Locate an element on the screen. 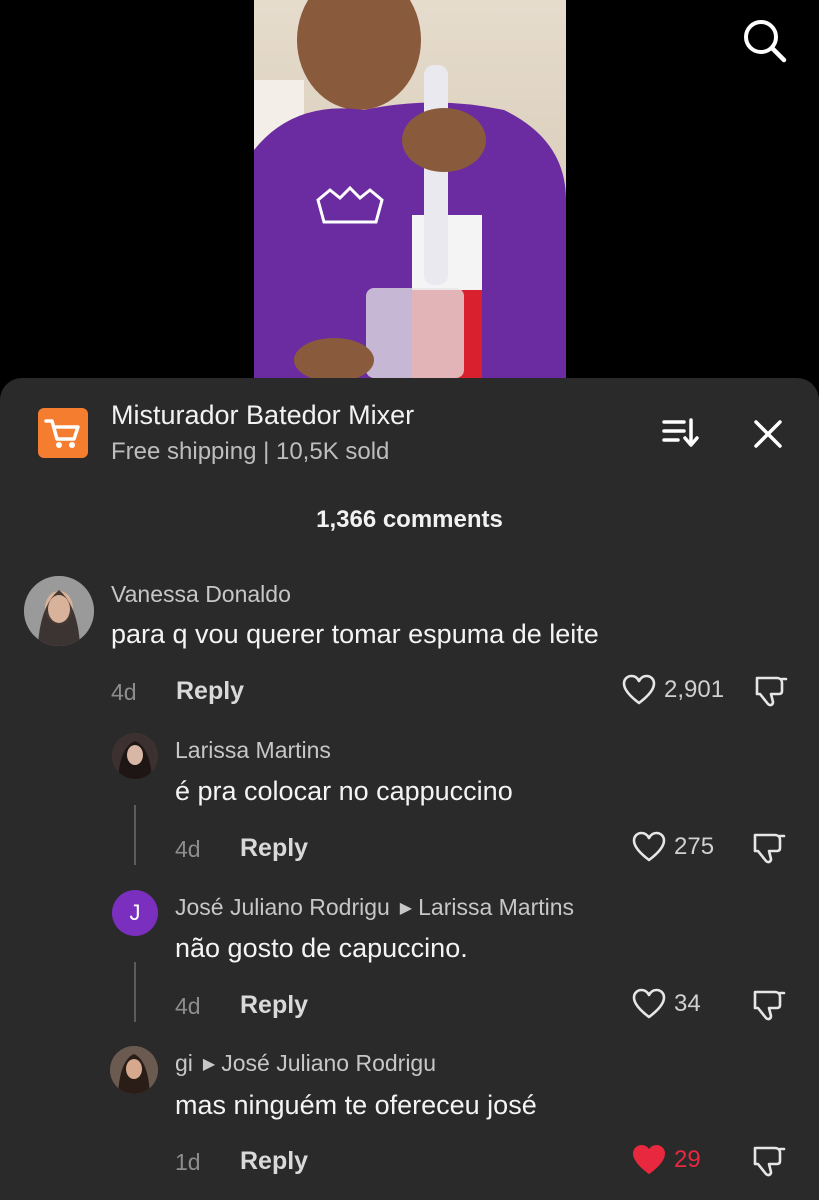 This screenshot has height=1200, width=819. comment-text: mas ninguém te ofereceu josé is located at coordinates (356, 1105).